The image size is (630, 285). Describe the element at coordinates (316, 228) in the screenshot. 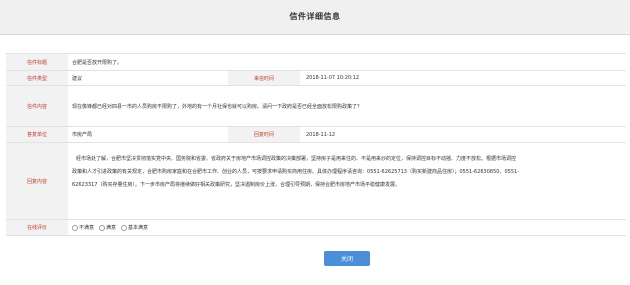

I see `rating-row: 在线评价 不满意 满意 基本满意` at that location.